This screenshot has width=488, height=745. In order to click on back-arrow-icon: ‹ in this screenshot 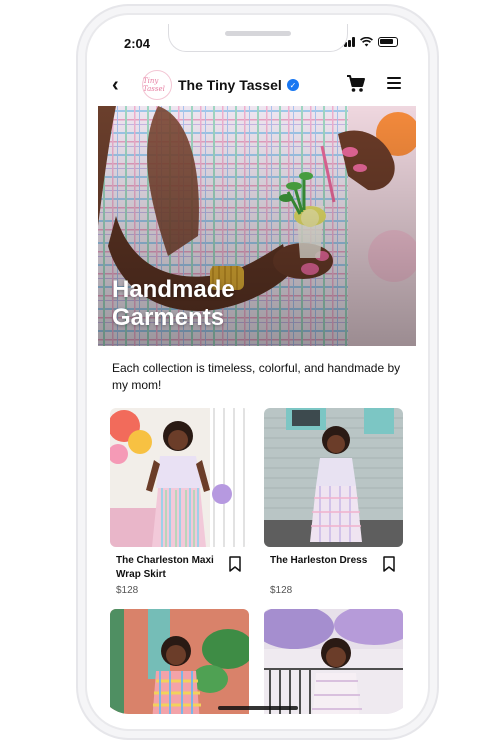, I will do `click(115, 85)`.